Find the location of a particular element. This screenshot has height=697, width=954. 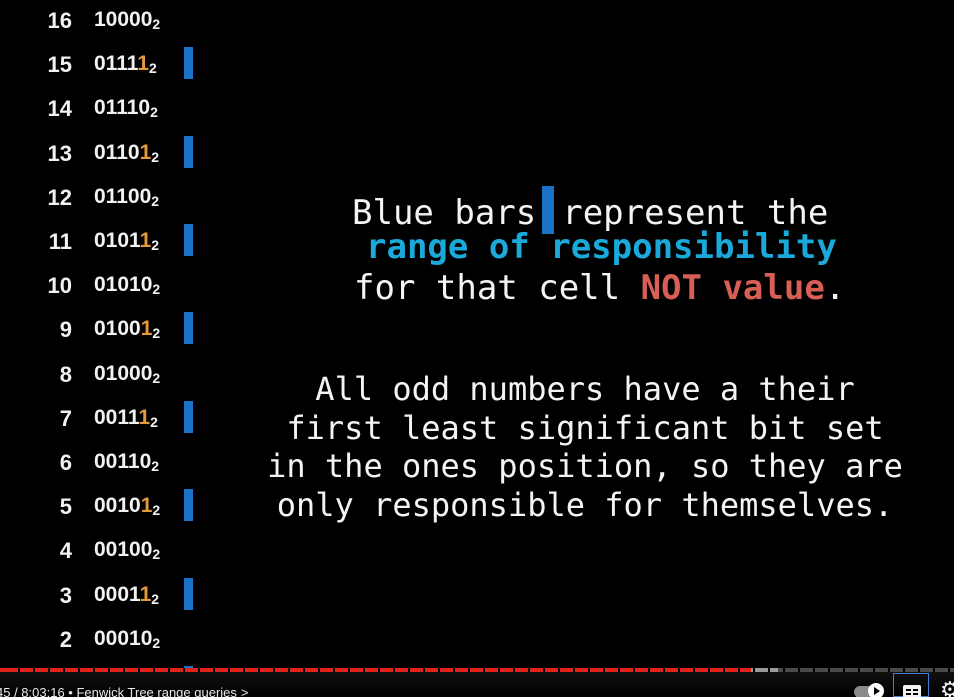

index-row: 10 010102 is located at coordinates (100, 286).